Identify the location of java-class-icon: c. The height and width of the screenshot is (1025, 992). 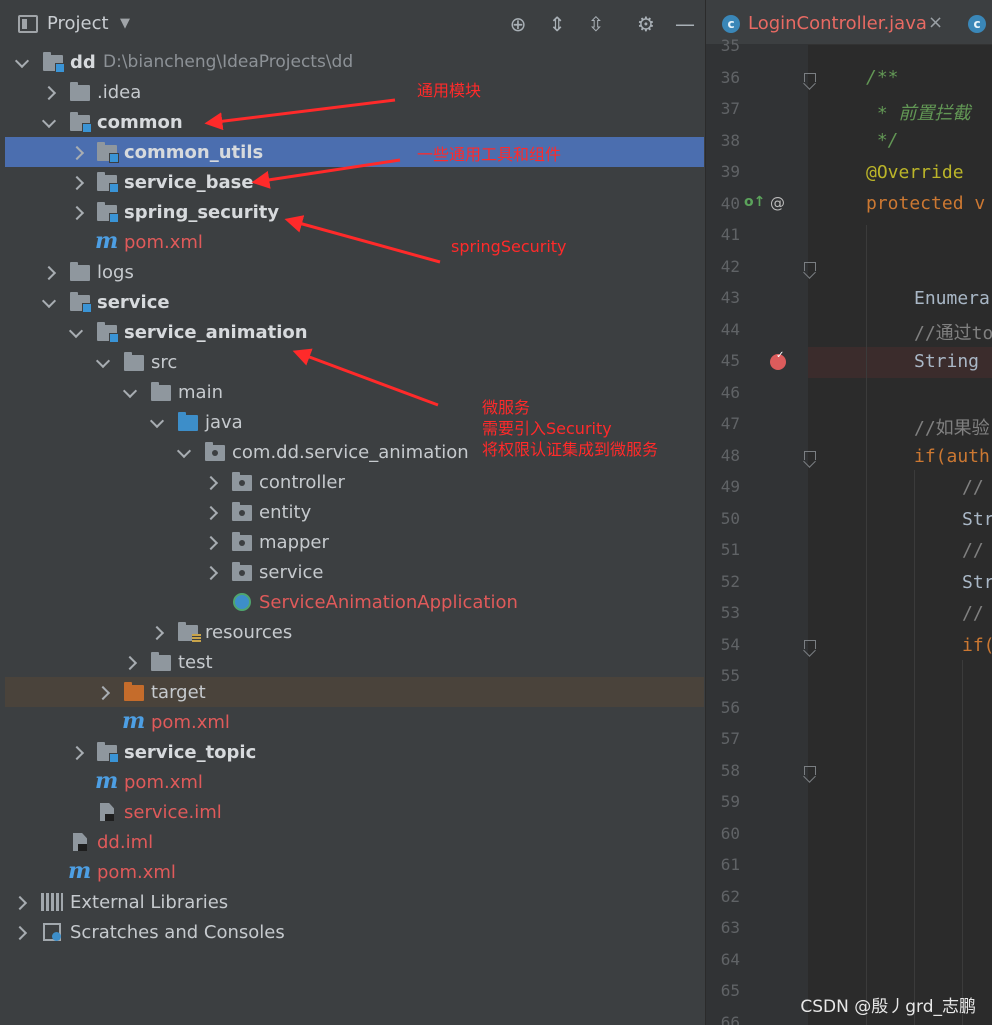
(977, 24).